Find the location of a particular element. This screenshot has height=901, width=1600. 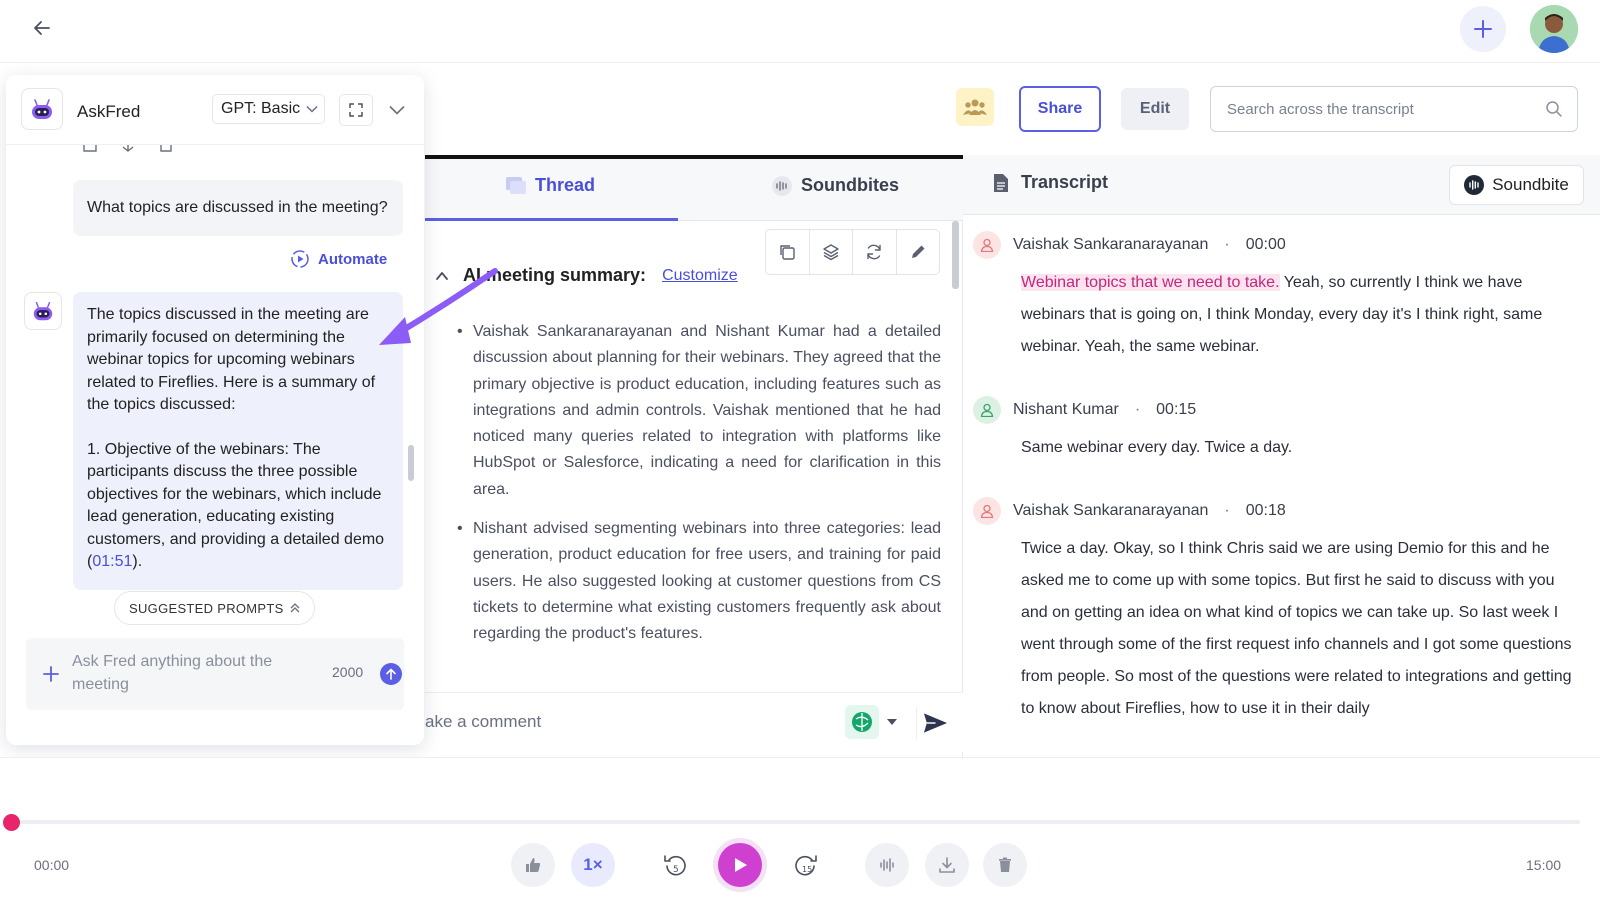

model-select-value: GPT: Basic is located at coordinates (261, 108).